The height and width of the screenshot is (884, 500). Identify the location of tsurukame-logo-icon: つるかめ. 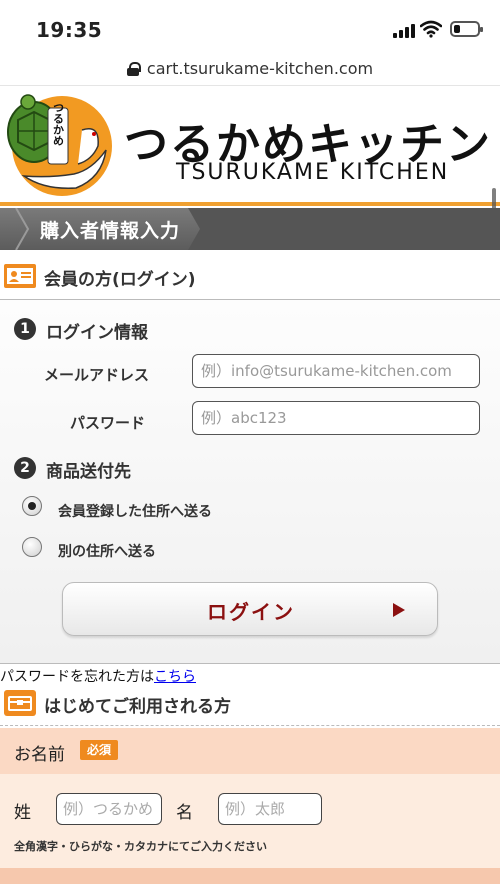
(59, 145).